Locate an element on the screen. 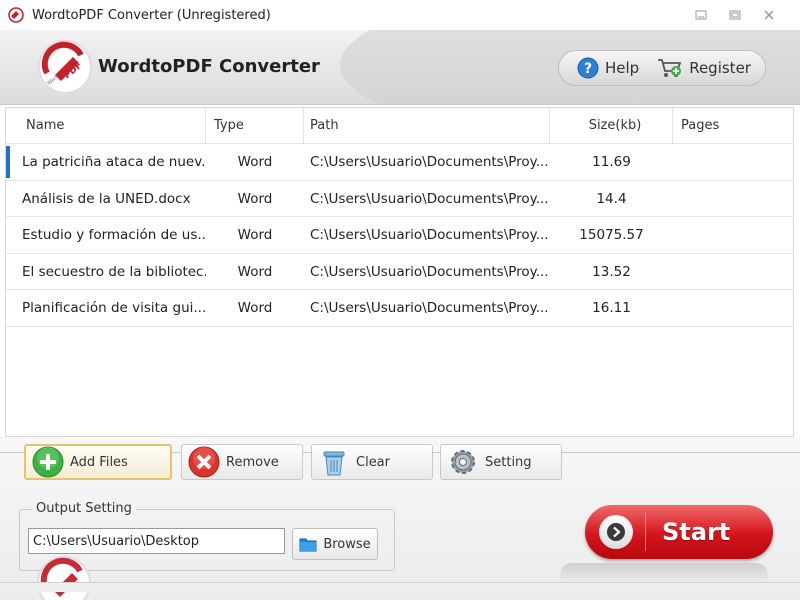  column-header-path: Path is located at coordinates (427, 125).